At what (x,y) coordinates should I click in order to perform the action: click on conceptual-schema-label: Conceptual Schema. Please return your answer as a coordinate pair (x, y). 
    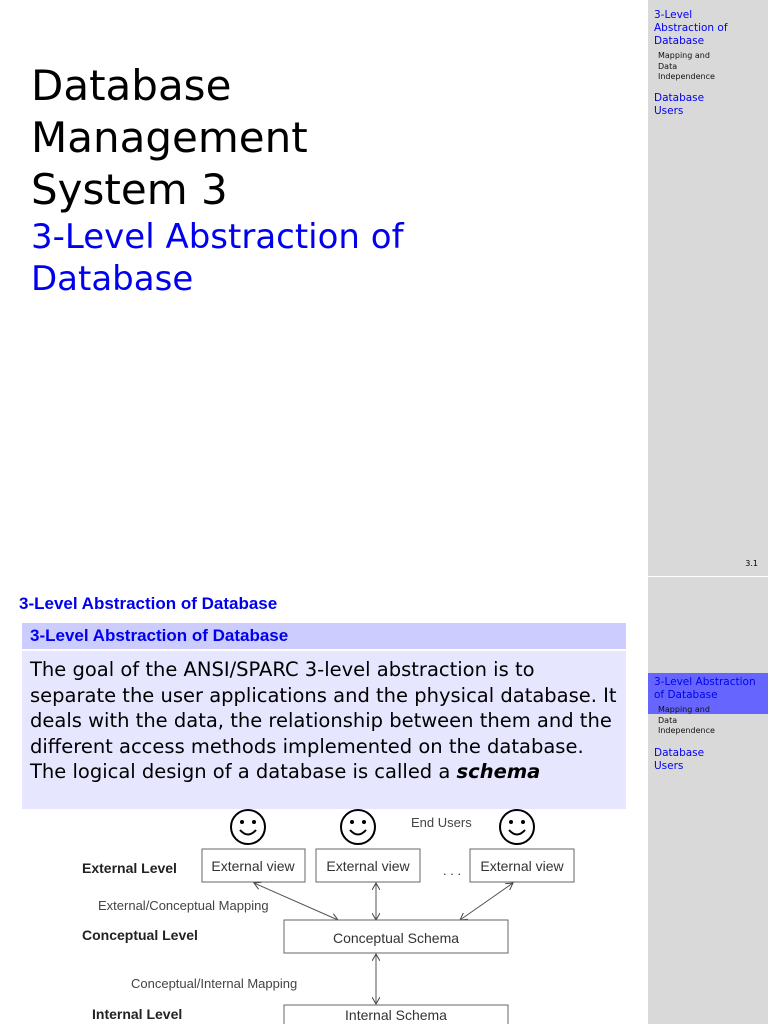
    Looking at the image, I should click on (396, 938).